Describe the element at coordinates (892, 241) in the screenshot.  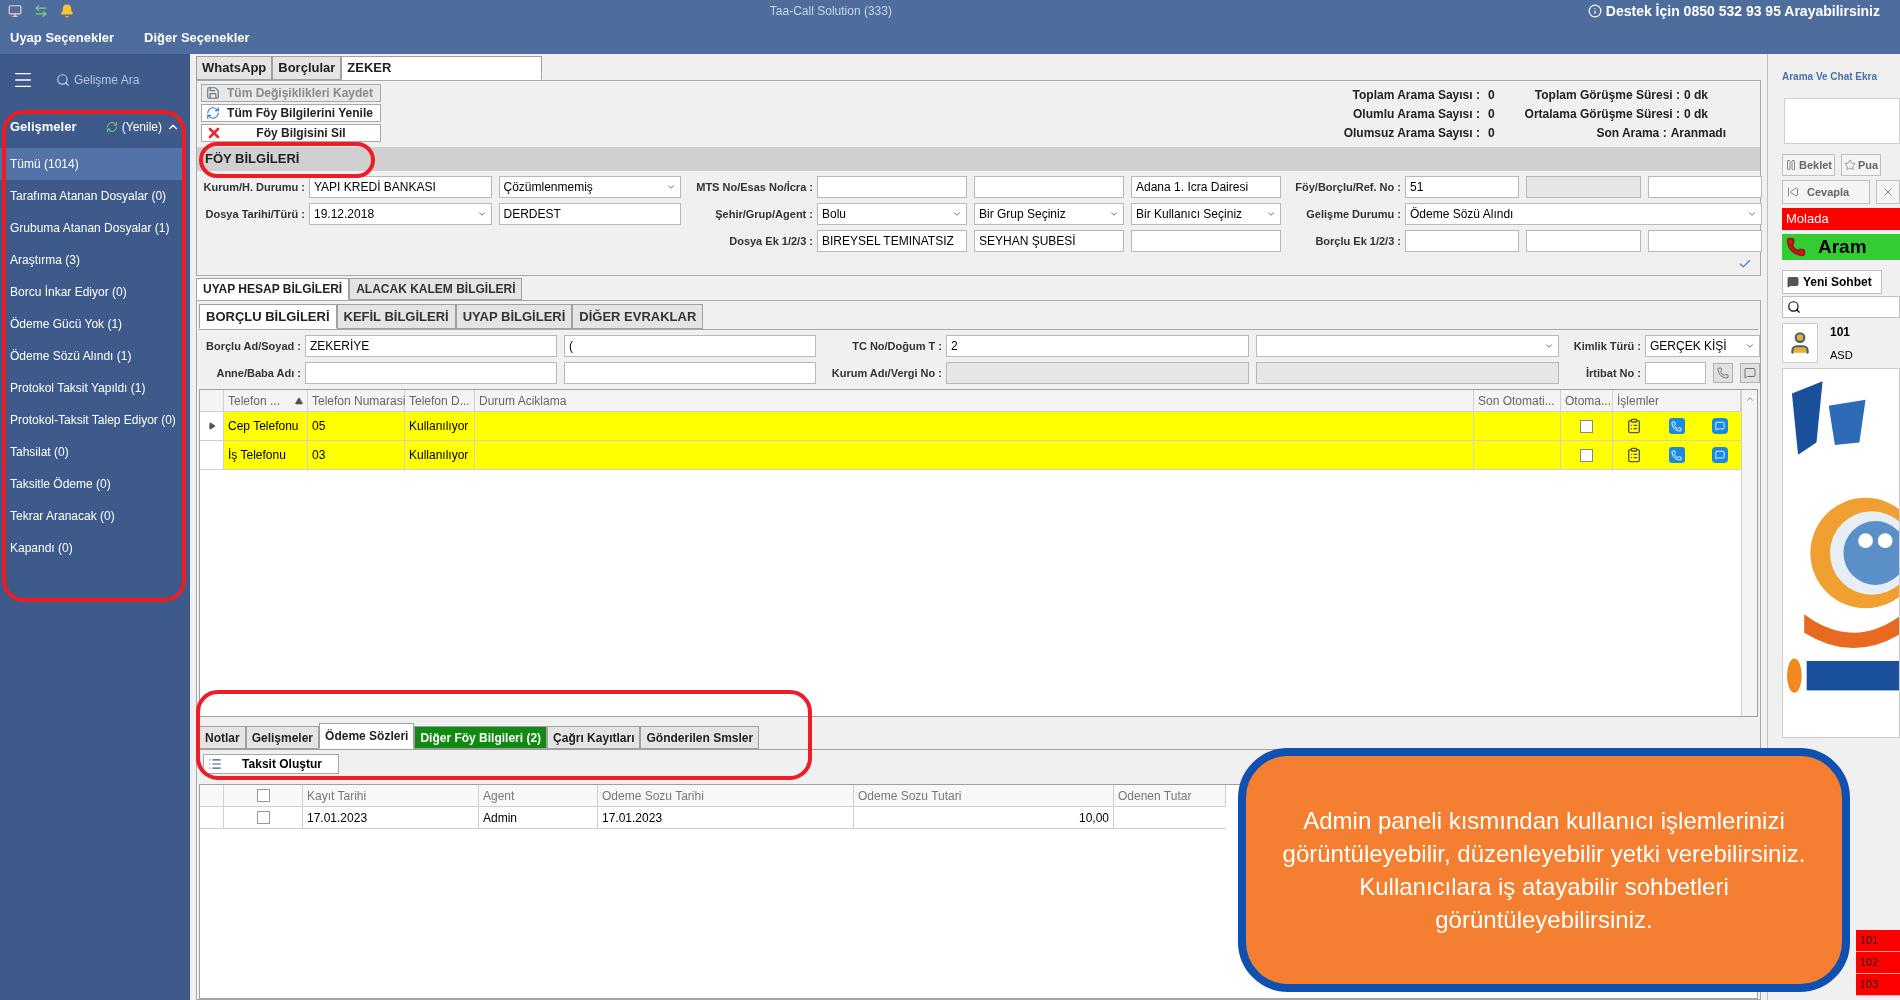
I see `text-field: BIREYSEL TEMINATSIZ` at that location.